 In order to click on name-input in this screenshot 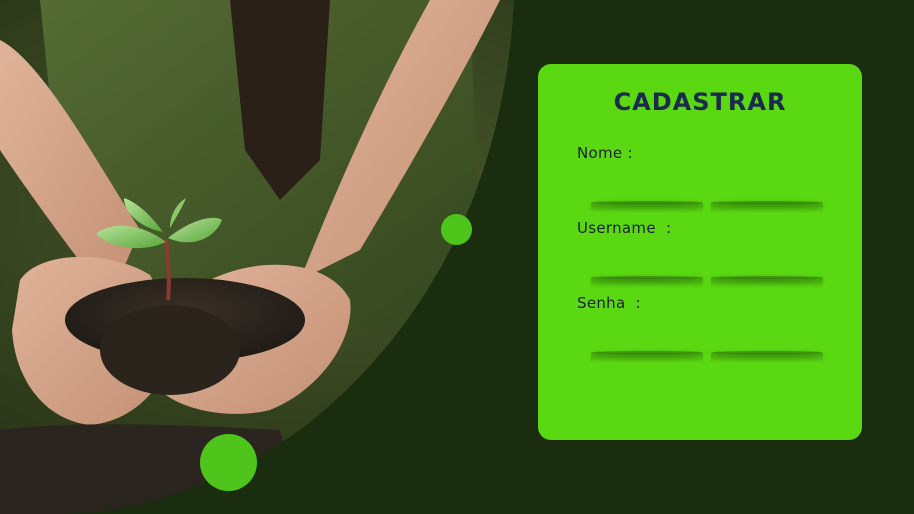, I will do `click(707, 208)`.